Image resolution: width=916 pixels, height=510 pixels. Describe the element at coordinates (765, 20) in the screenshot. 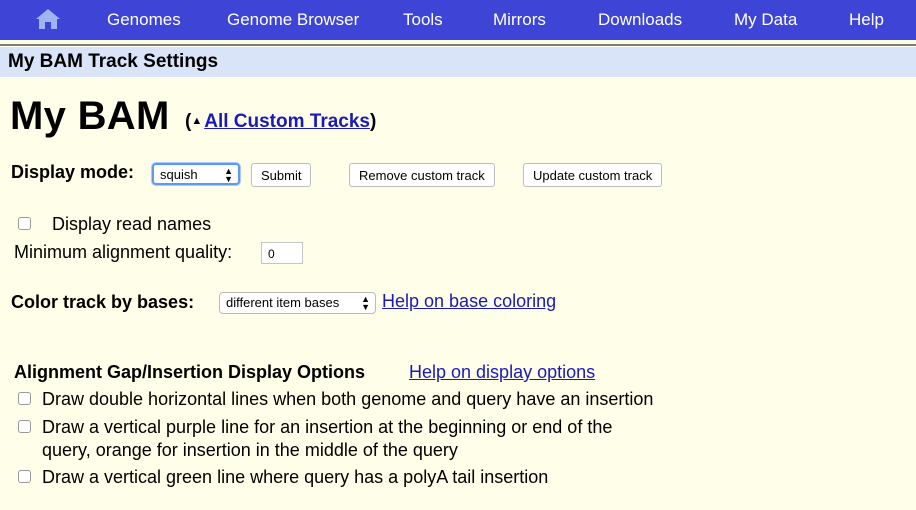

I see `nav-my-data: My Data` at that location.